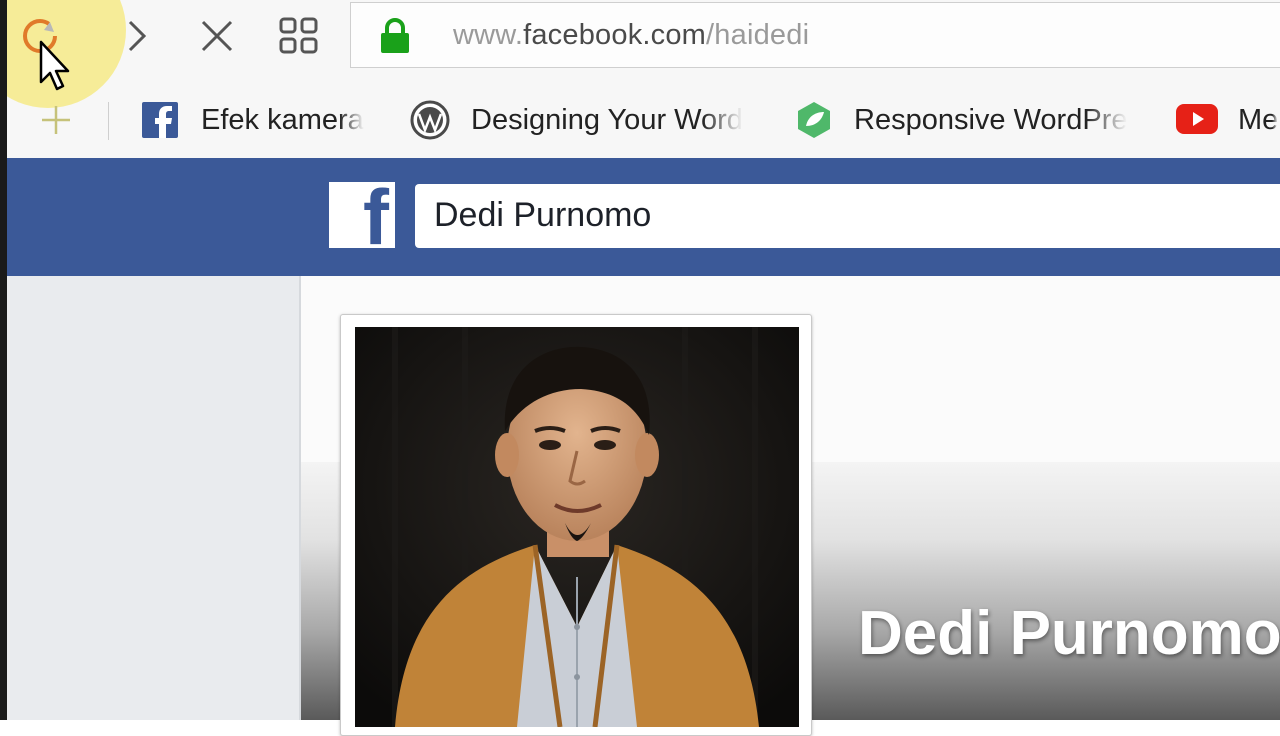 Image resolution: width=1280 pixels, height=736 pixels. Describe the element at coordinates (362, 215) in the screenshot. I see `facebook-logo: f` at that location.